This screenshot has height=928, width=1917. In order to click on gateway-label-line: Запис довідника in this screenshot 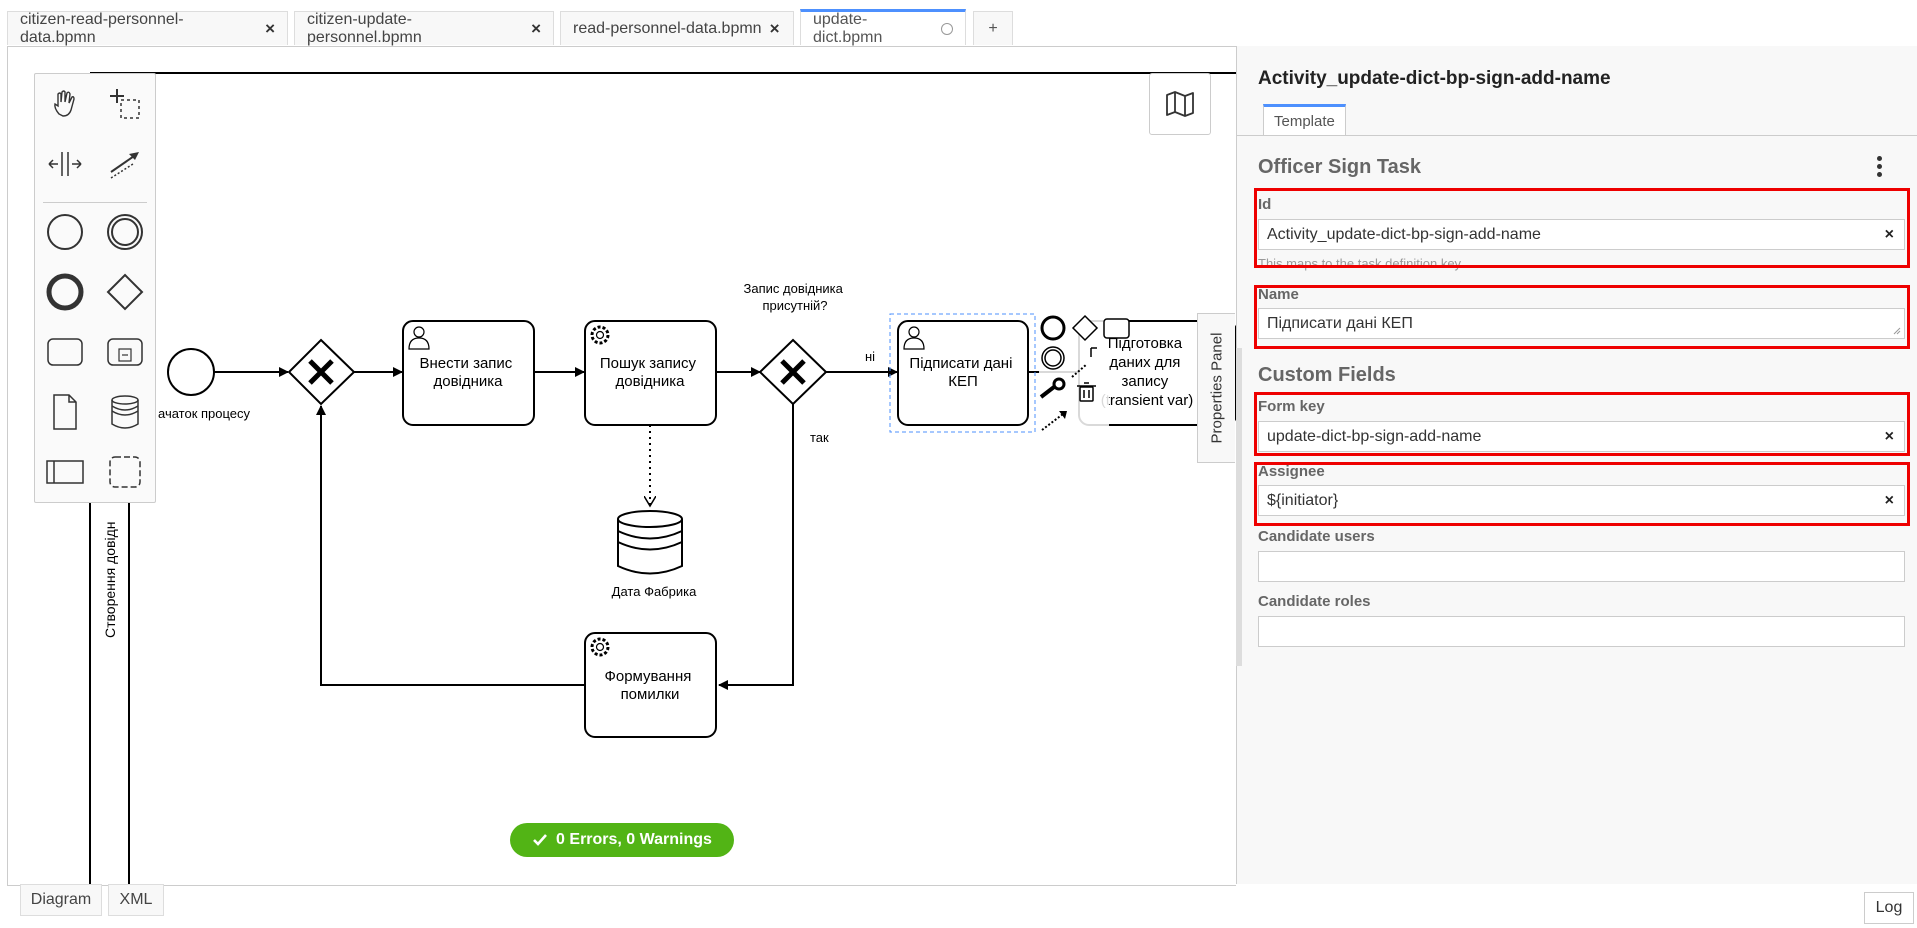, I will do `click(794, 288)`.